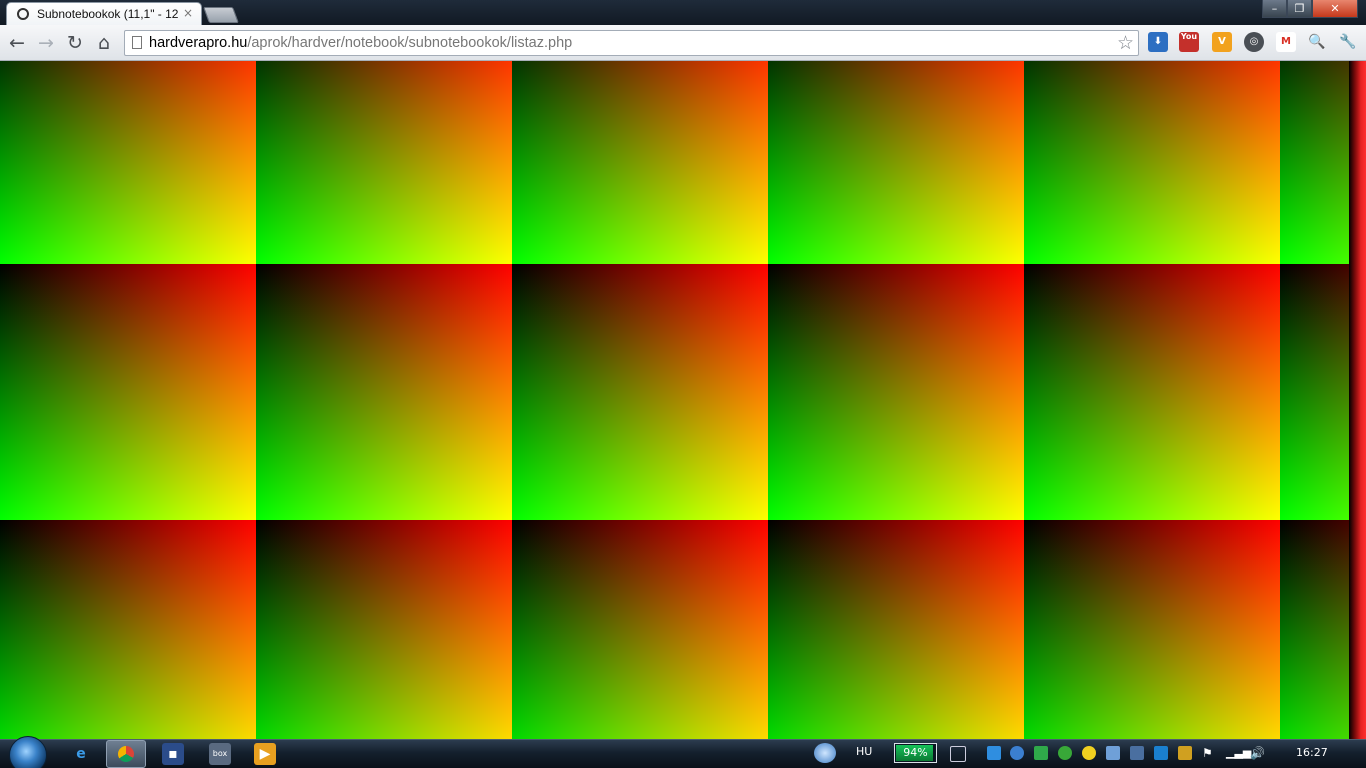 This screenshot has width=1366, height=768. I want to click on tab-close-icon: ×, so click(188, 13).